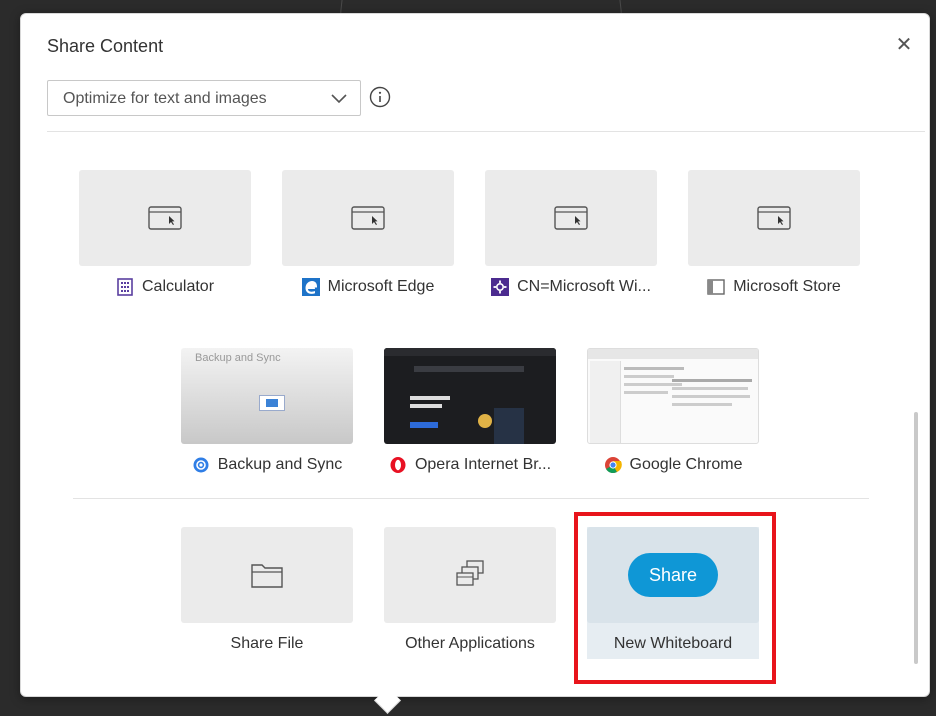 Image resolution: width=936 pixels, height=716 pixels. What do you see at coordinates (904, 45) in the screenshot?
I see `close-icon: ✕` at bounding box center [904, 45].